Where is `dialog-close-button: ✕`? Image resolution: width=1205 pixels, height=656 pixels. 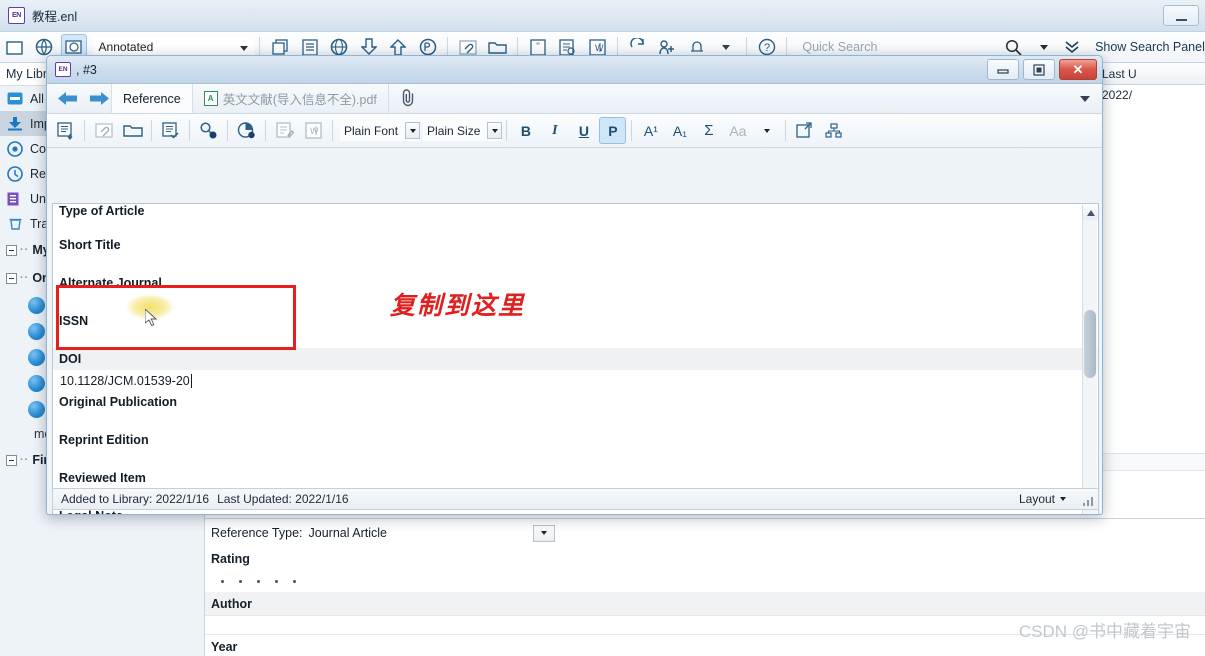 dialog-close-button: ✕ is located at coordinates (1078, 69).